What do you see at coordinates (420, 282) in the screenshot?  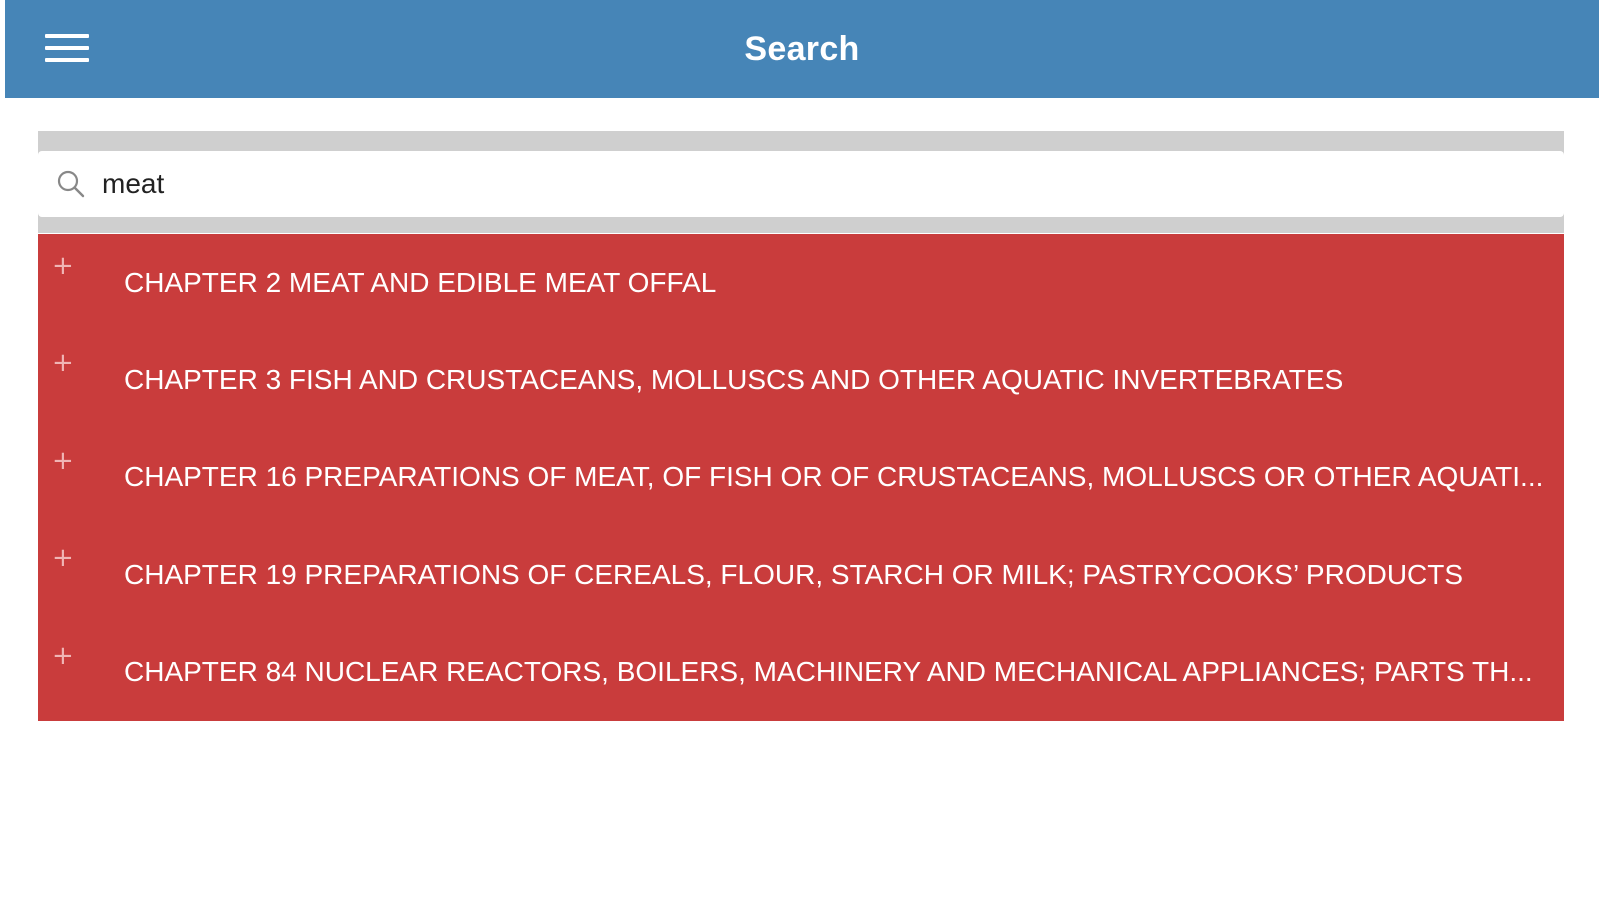 I see `result-item-label: CHAPTER 2 MEAT AND EDIBLE MEAT OFFAL` at bounding box center [420, 282].